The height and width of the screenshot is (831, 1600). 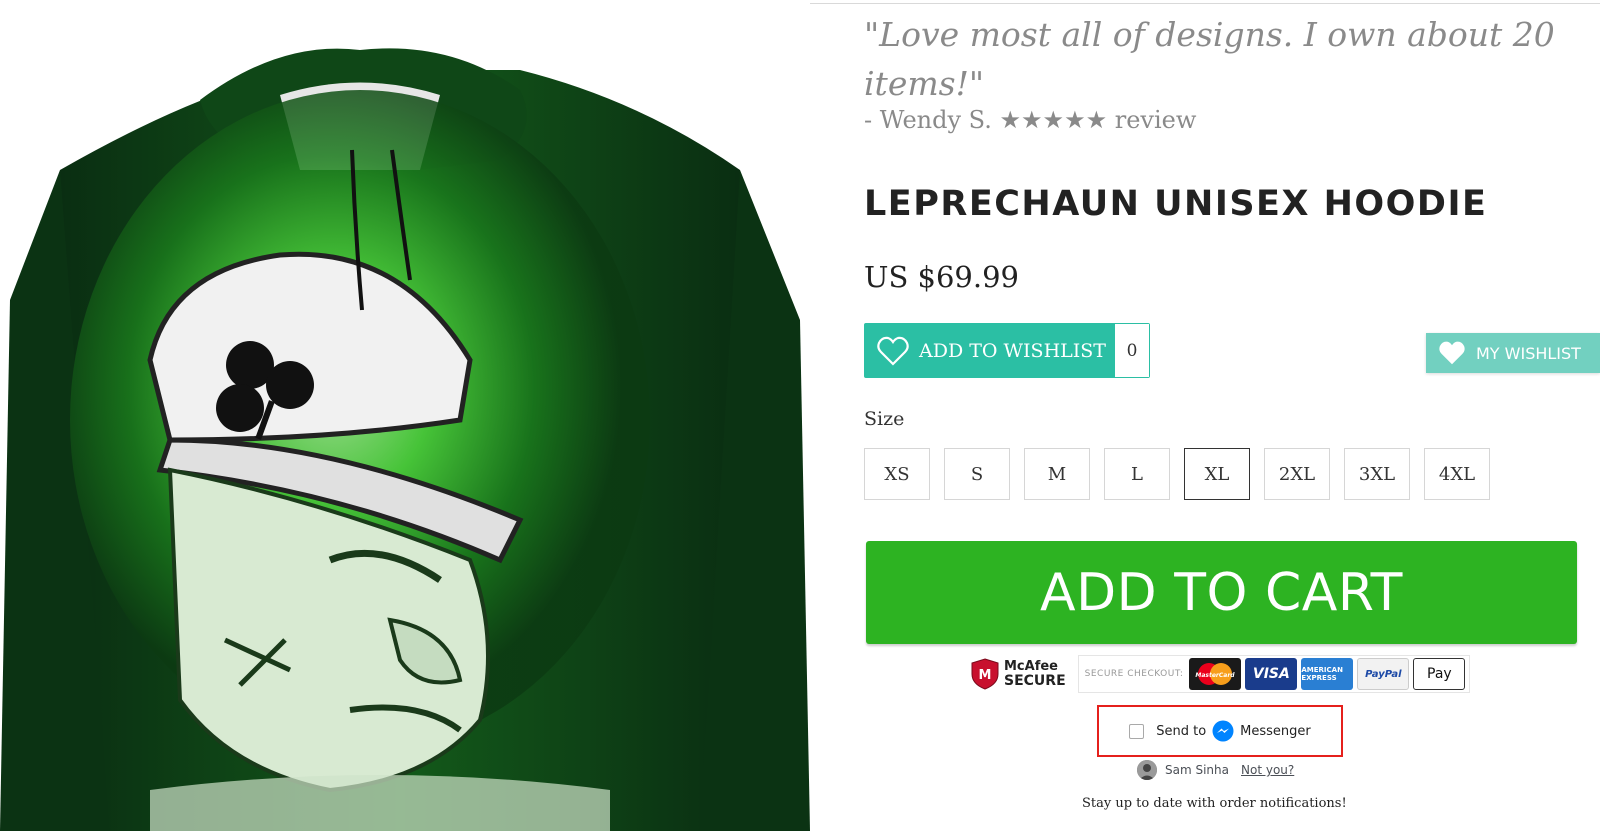 I want to click on messenger-checkbox, so click(x=1137, y=731).